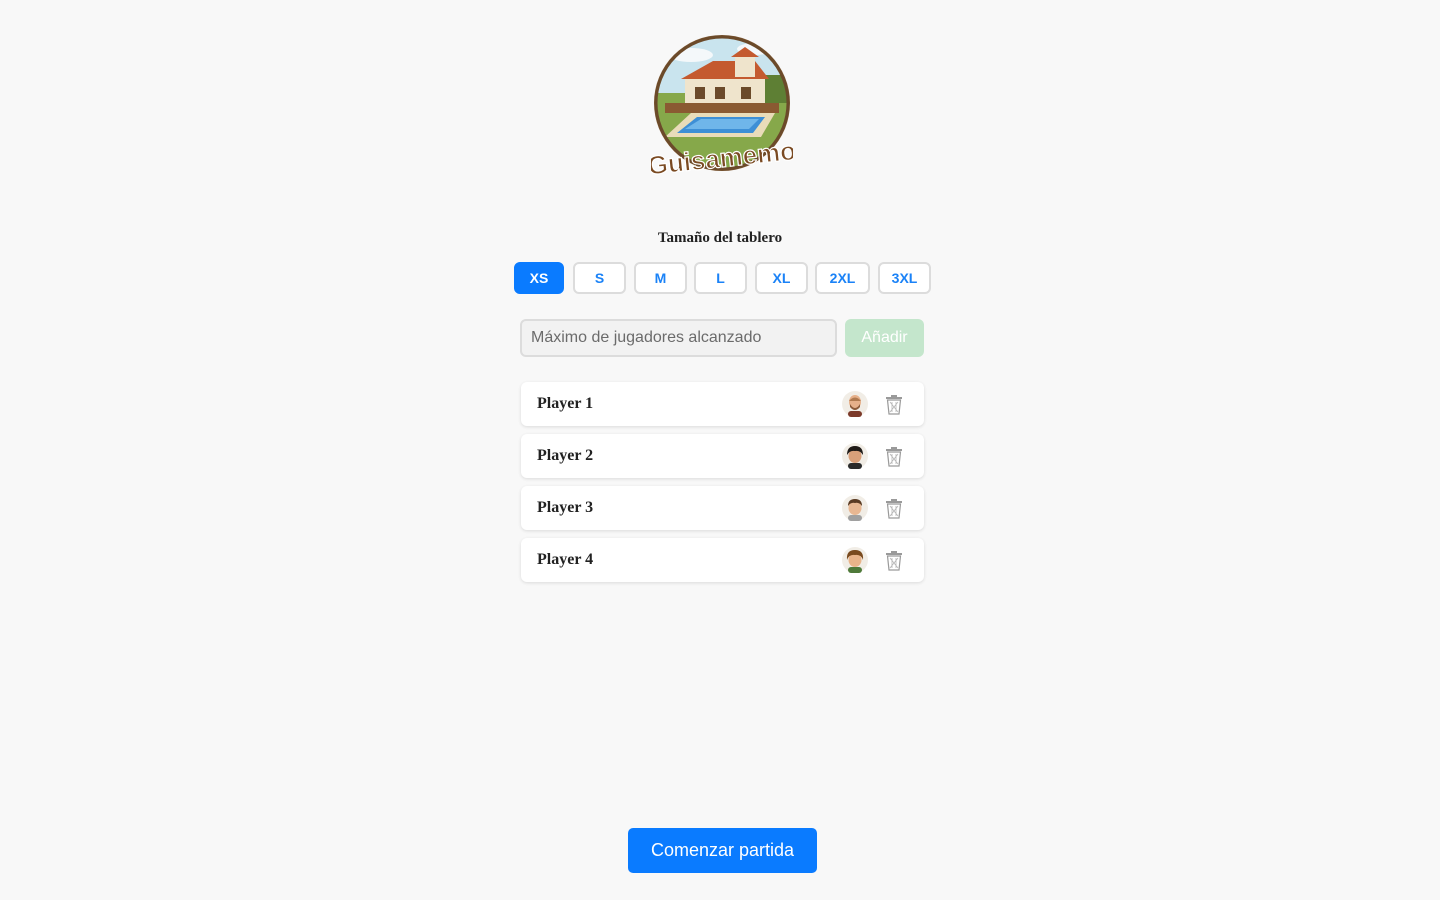 The image size is (1440, 900). What do you see at coordinates (722, 108) in the screenshot?
I see `logo: Guisamemo` at bounding box center [722, 108].